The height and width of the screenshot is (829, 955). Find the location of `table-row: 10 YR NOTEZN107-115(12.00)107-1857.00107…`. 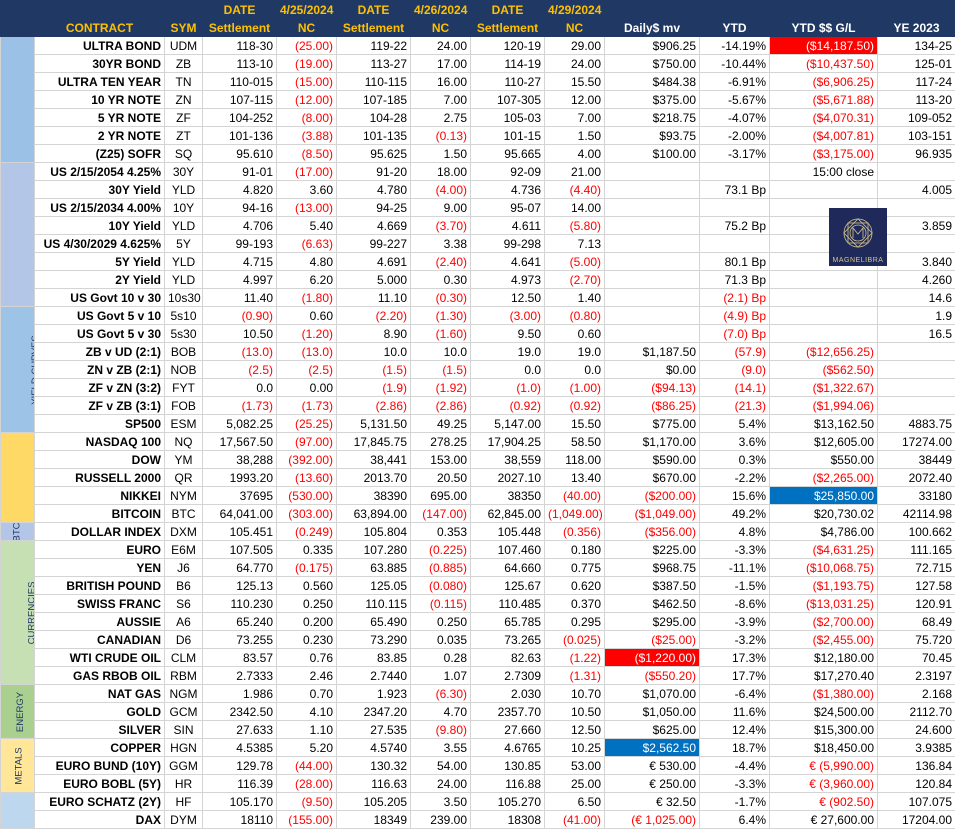

table-row: 10 YR NOTEZN107-115(12.00)107-1857.00107… is located at coordinates (478, 100).